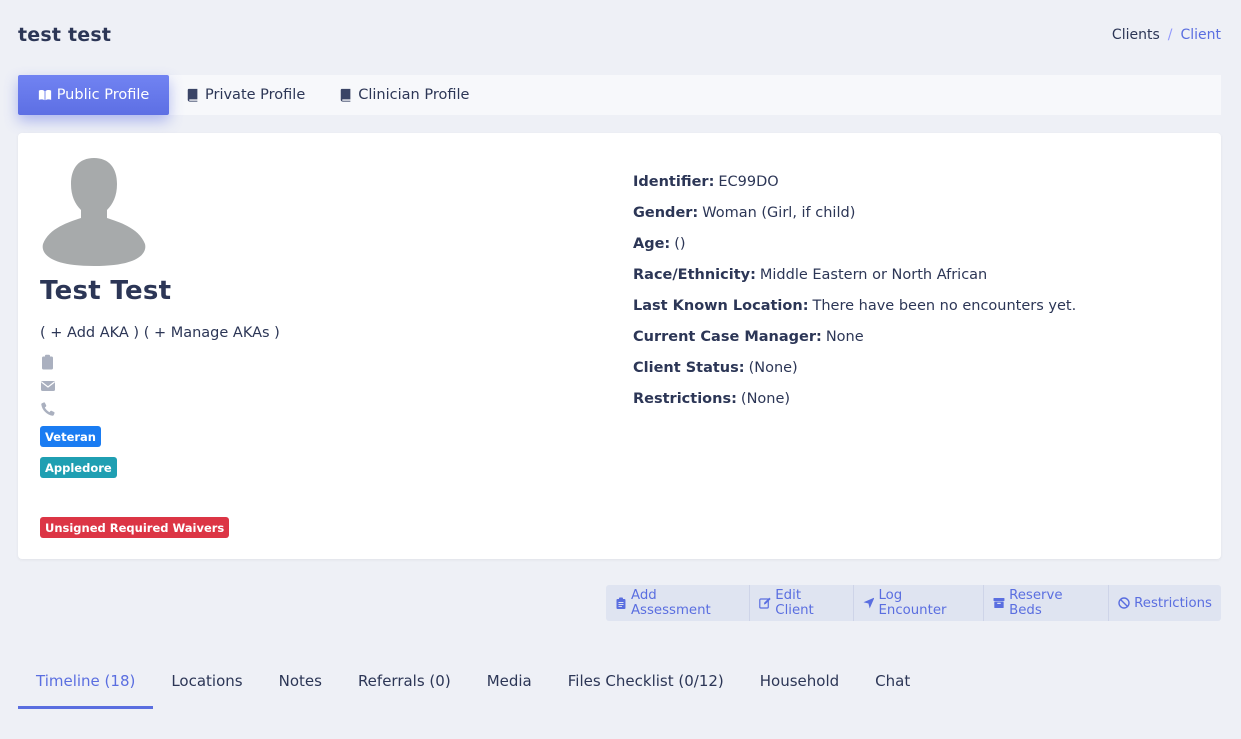  I want to click on action-label: Reserve Beds, so click(1036, 603).